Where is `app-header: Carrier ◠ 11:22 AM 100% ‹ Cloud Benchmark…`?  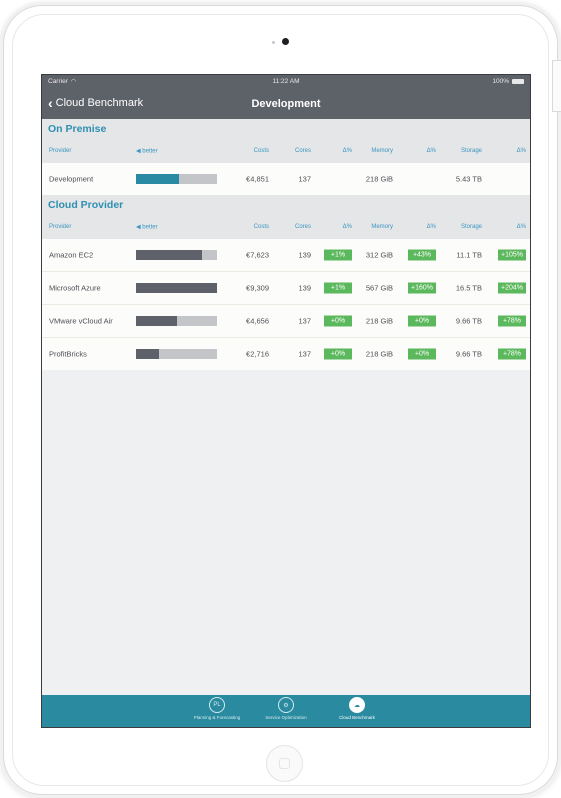 app-header: Carrier ◠ 11:22 AM 100% ‹ Cloud Benchmark… is located at coordinates (286, 97).